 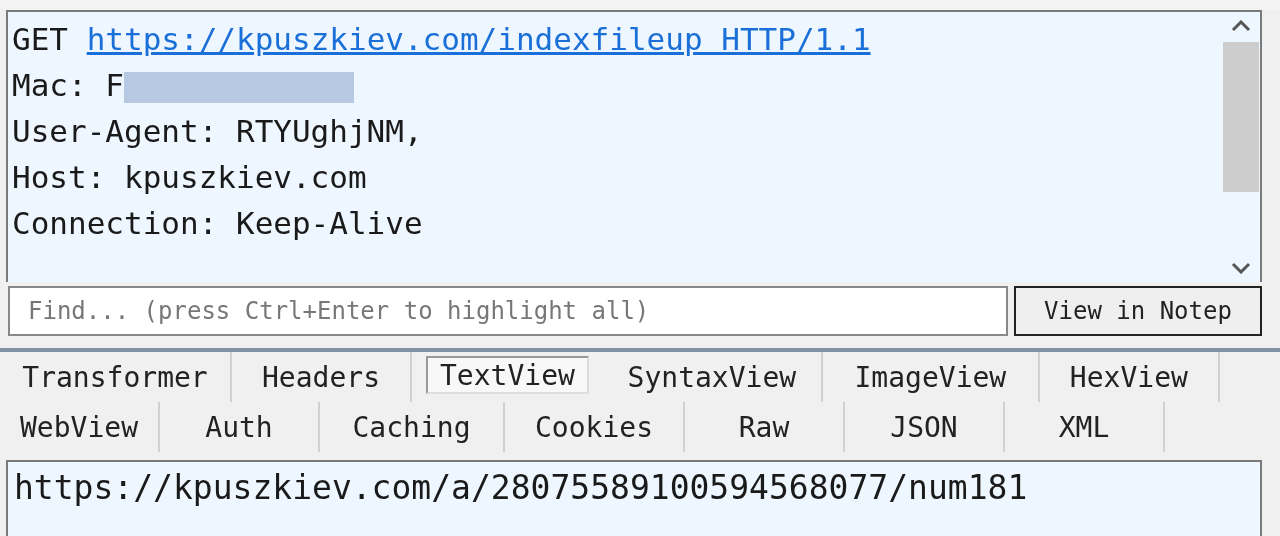 I want to click on tab: Raw, so click(x=765, y=427).